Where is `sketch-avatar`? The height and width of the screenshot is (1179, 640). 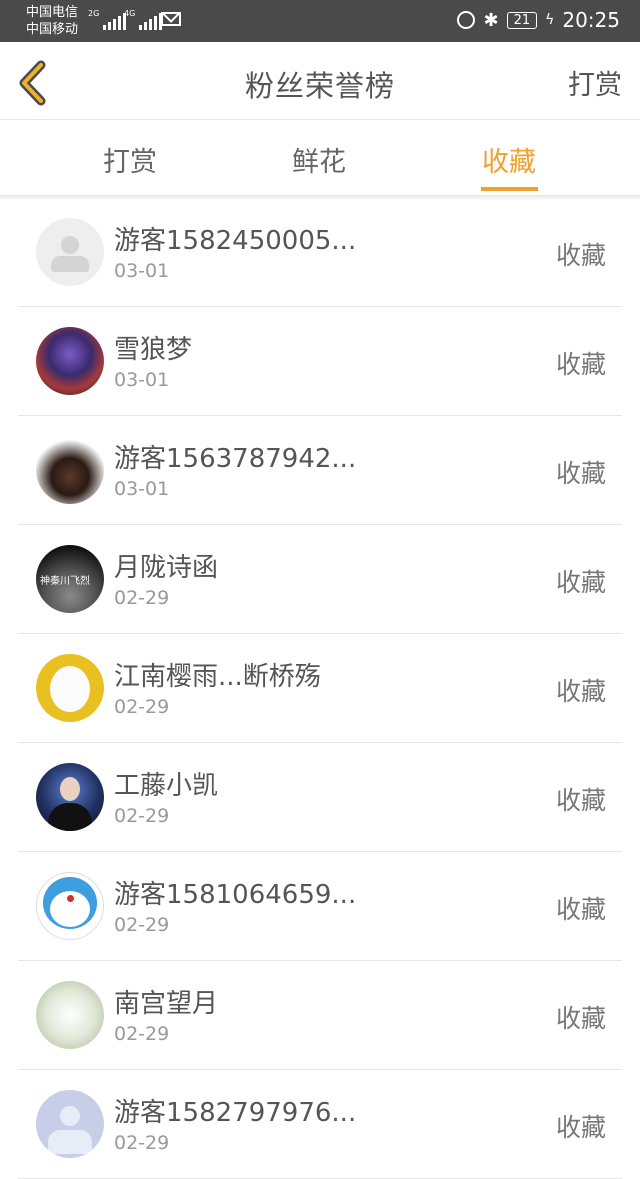
sketch-avatar is located at coordinates (70, 470).